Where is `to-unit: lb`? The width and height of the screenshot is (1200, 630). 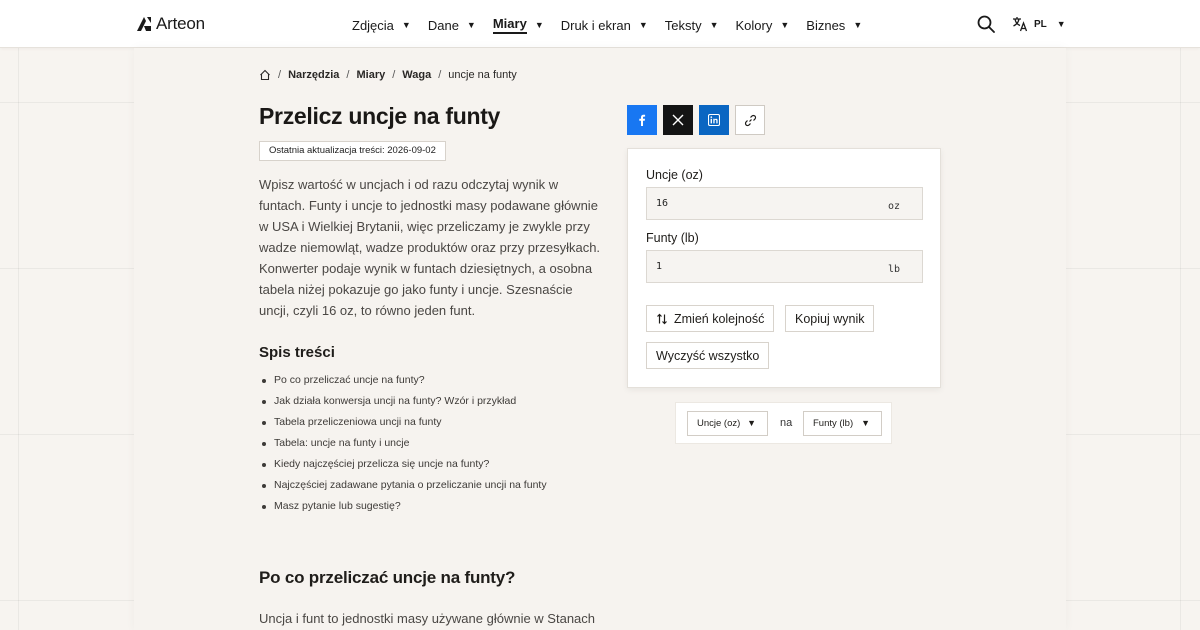 to-unit: lb is located at coordinates (893, 269).